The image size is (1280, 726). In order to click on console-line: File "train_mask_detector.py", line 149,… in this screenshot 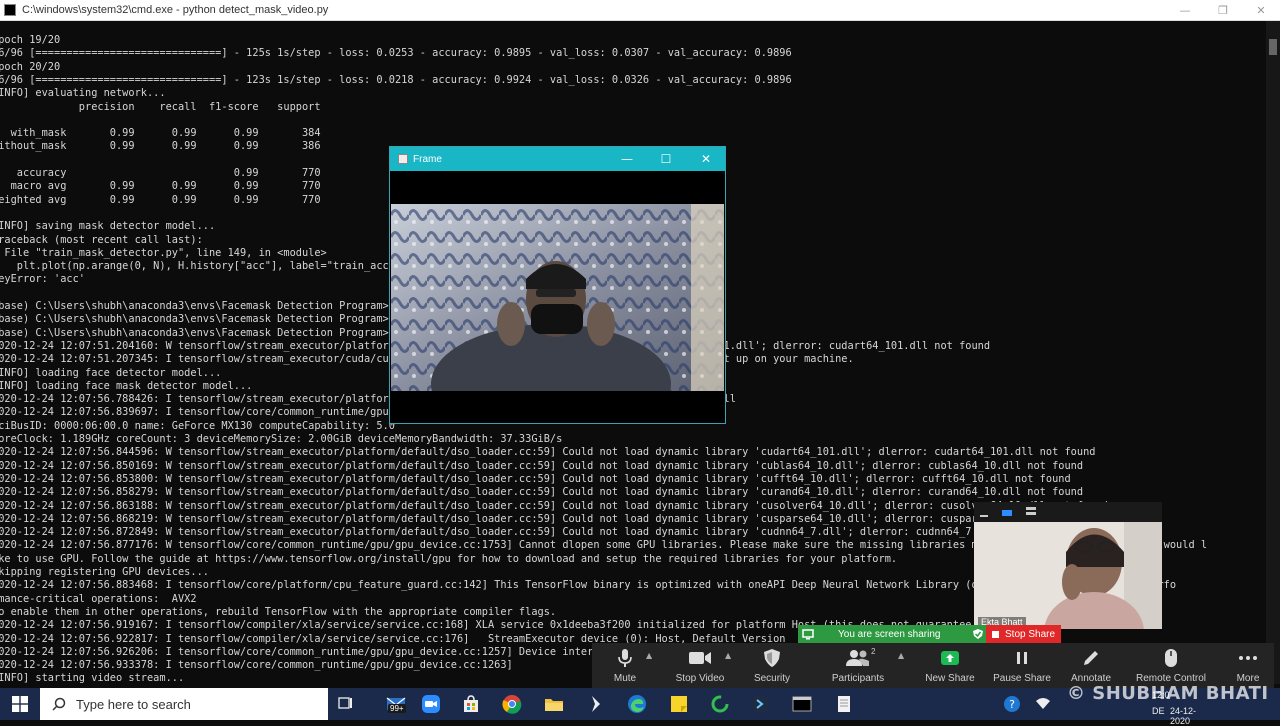, I will do `click(163, 252)`.